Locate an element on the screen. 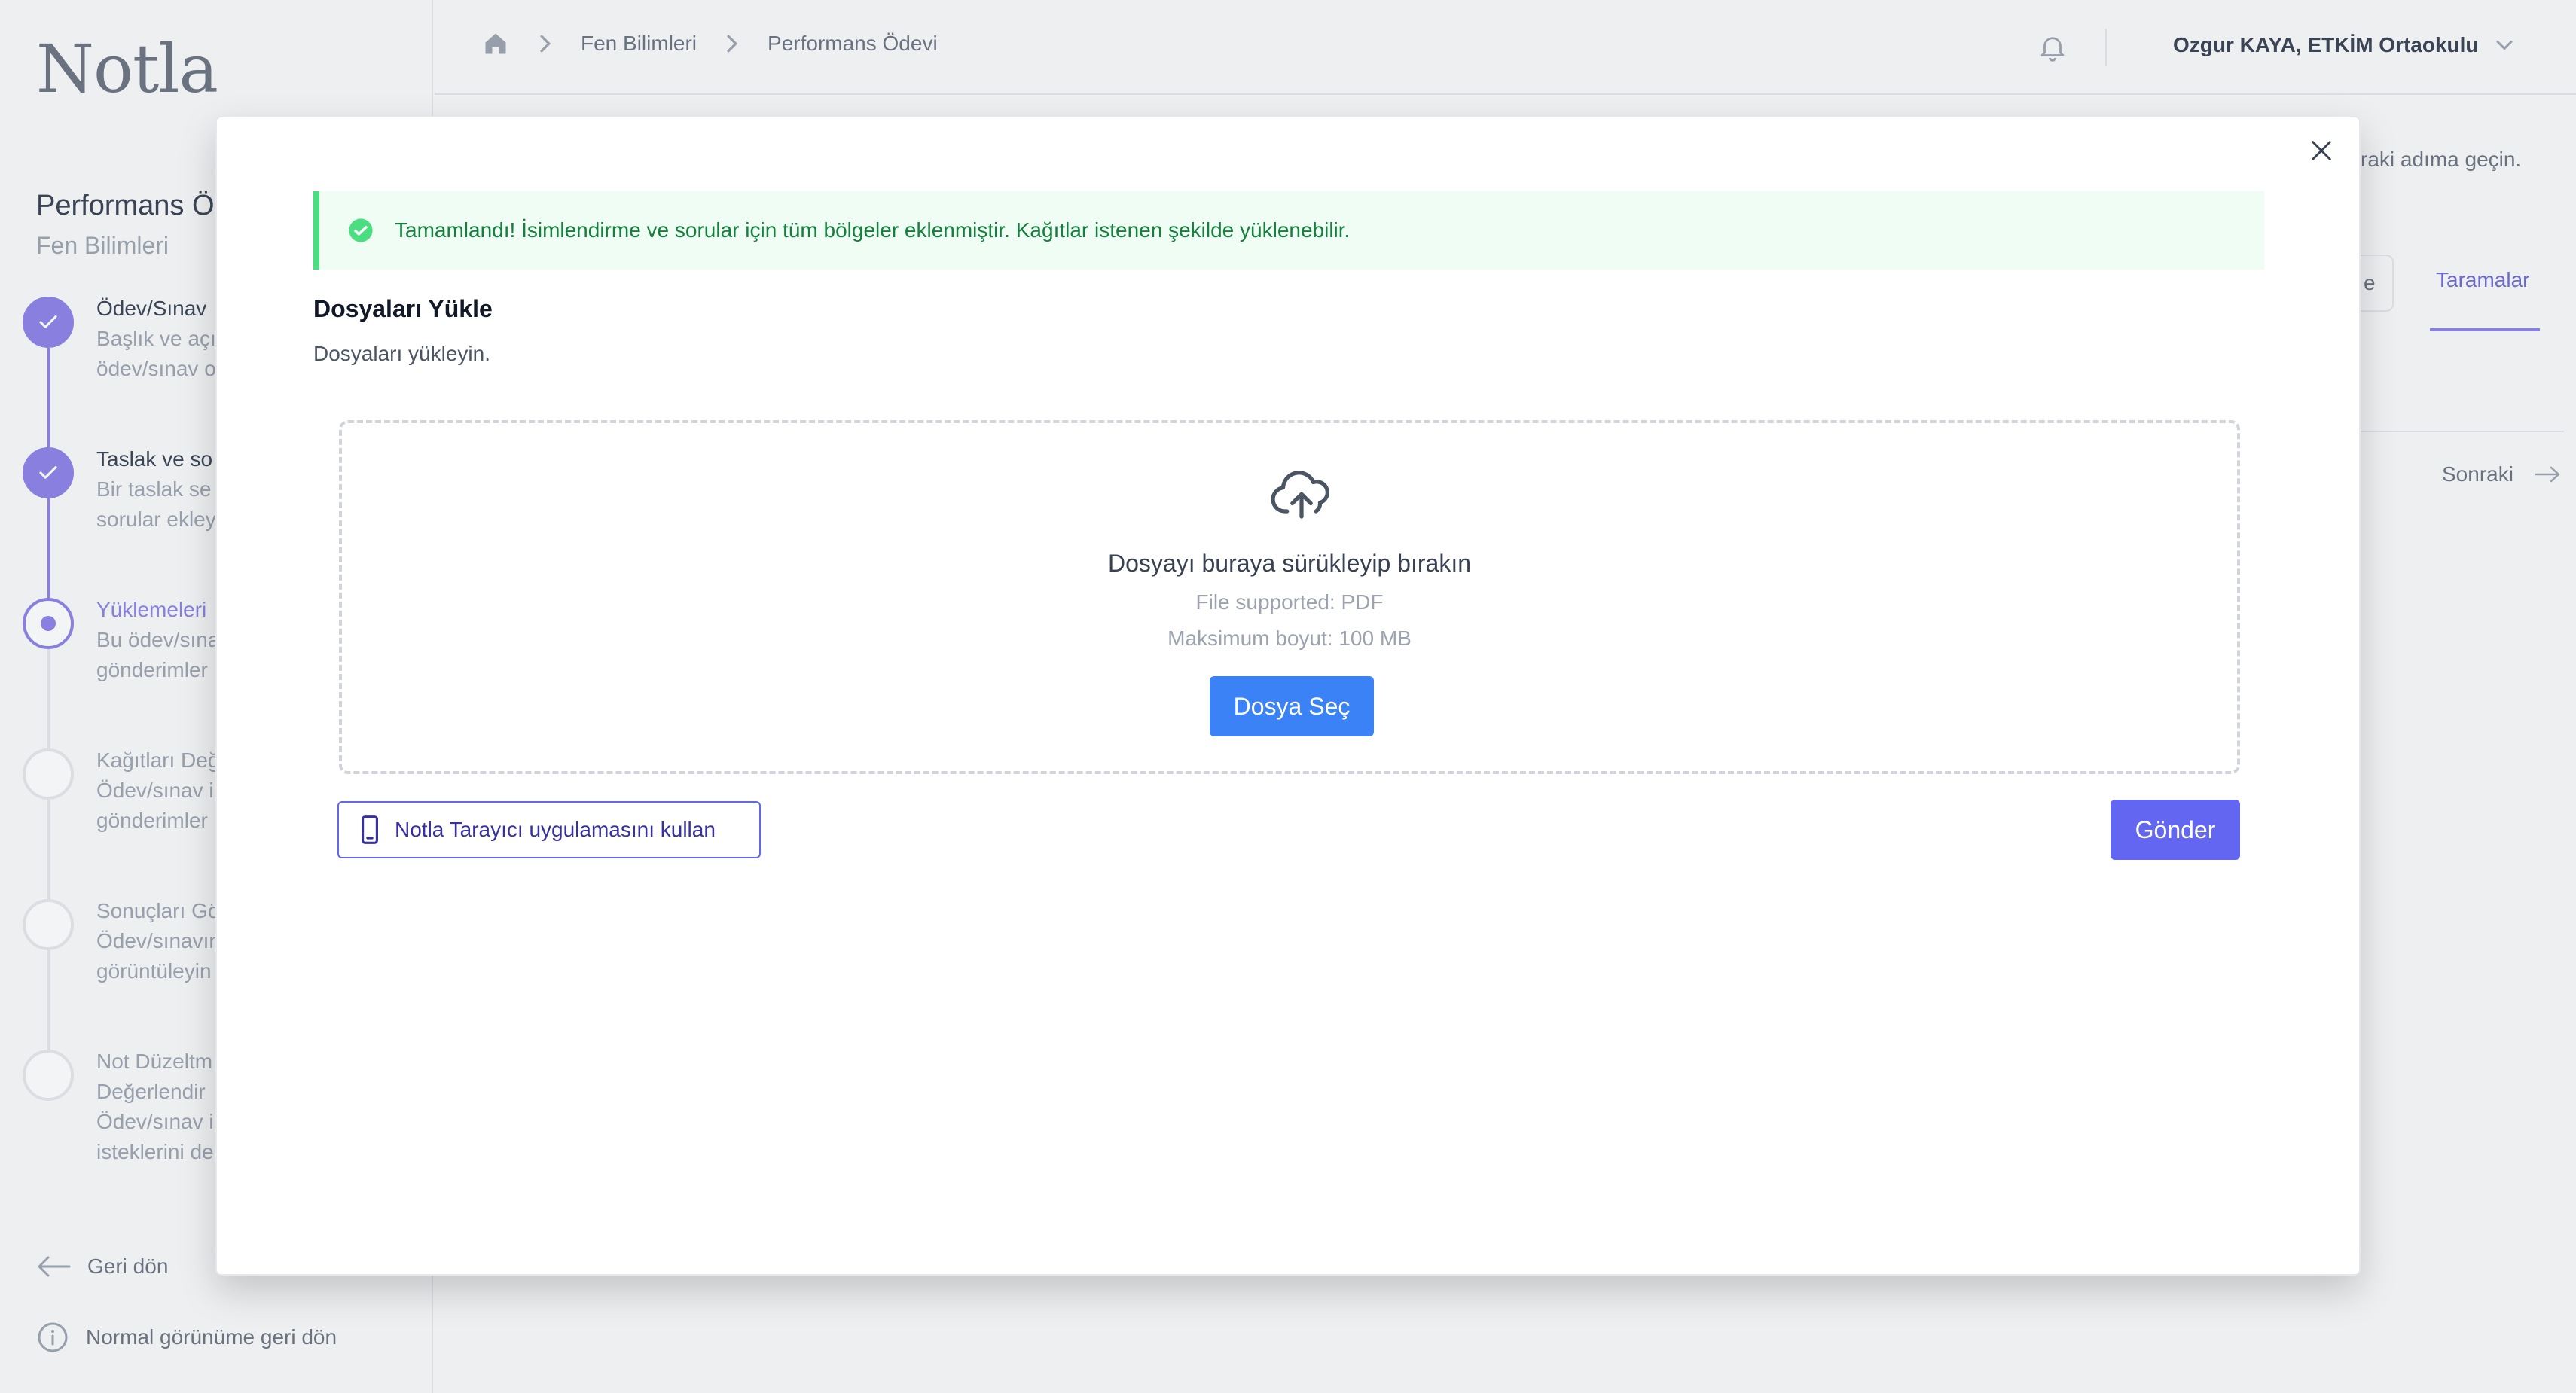 The width and height of the screenshot is (2576, 1393). modal-title: Dosyaları Yükle is located at coordinates (403, 308).